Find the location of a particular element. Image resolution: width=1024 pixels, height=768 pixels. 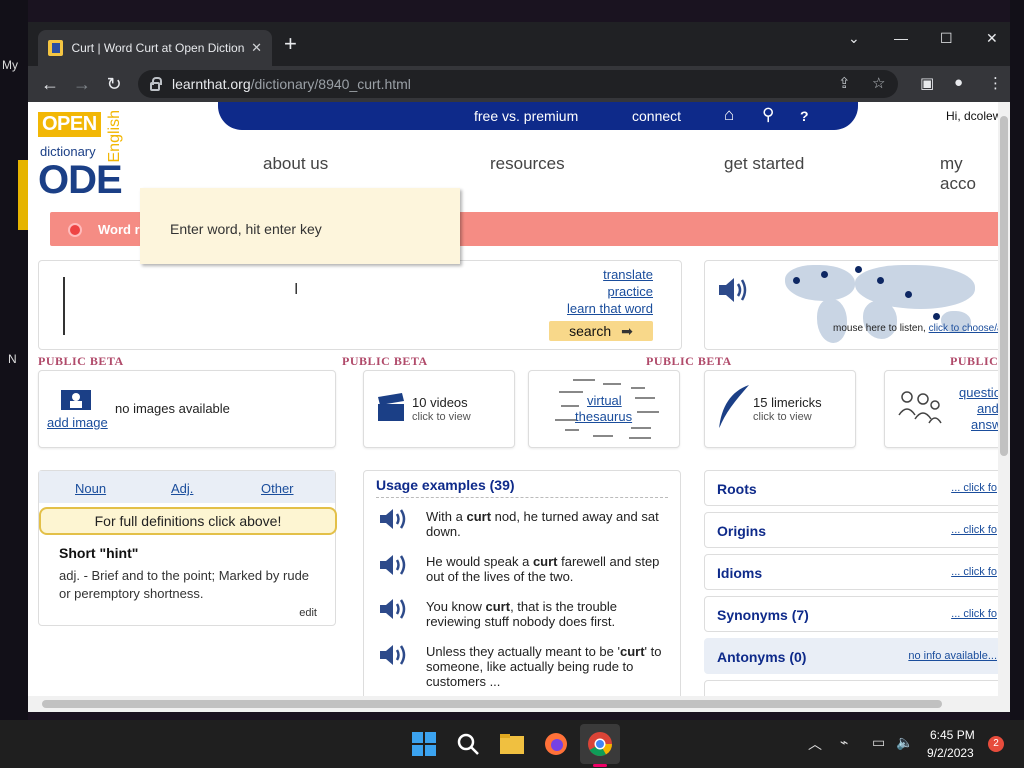

tab-title: Curt | Word Curt at Open Dictionary is located at coordinates (158, 48).